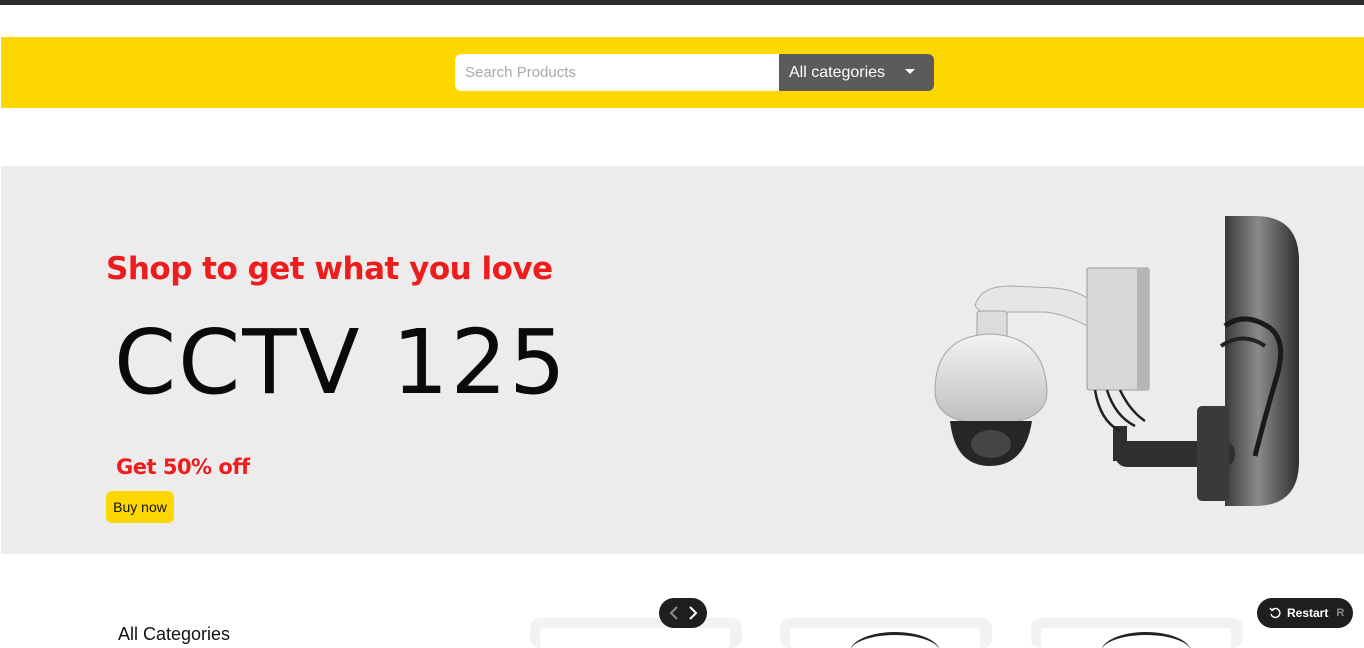 The width and height of the screenshot is (1364, 648). What do you see at coordinates (910, 71) in the screenshot?
I see `caret-down-icon` at bounding box center [910, 71].